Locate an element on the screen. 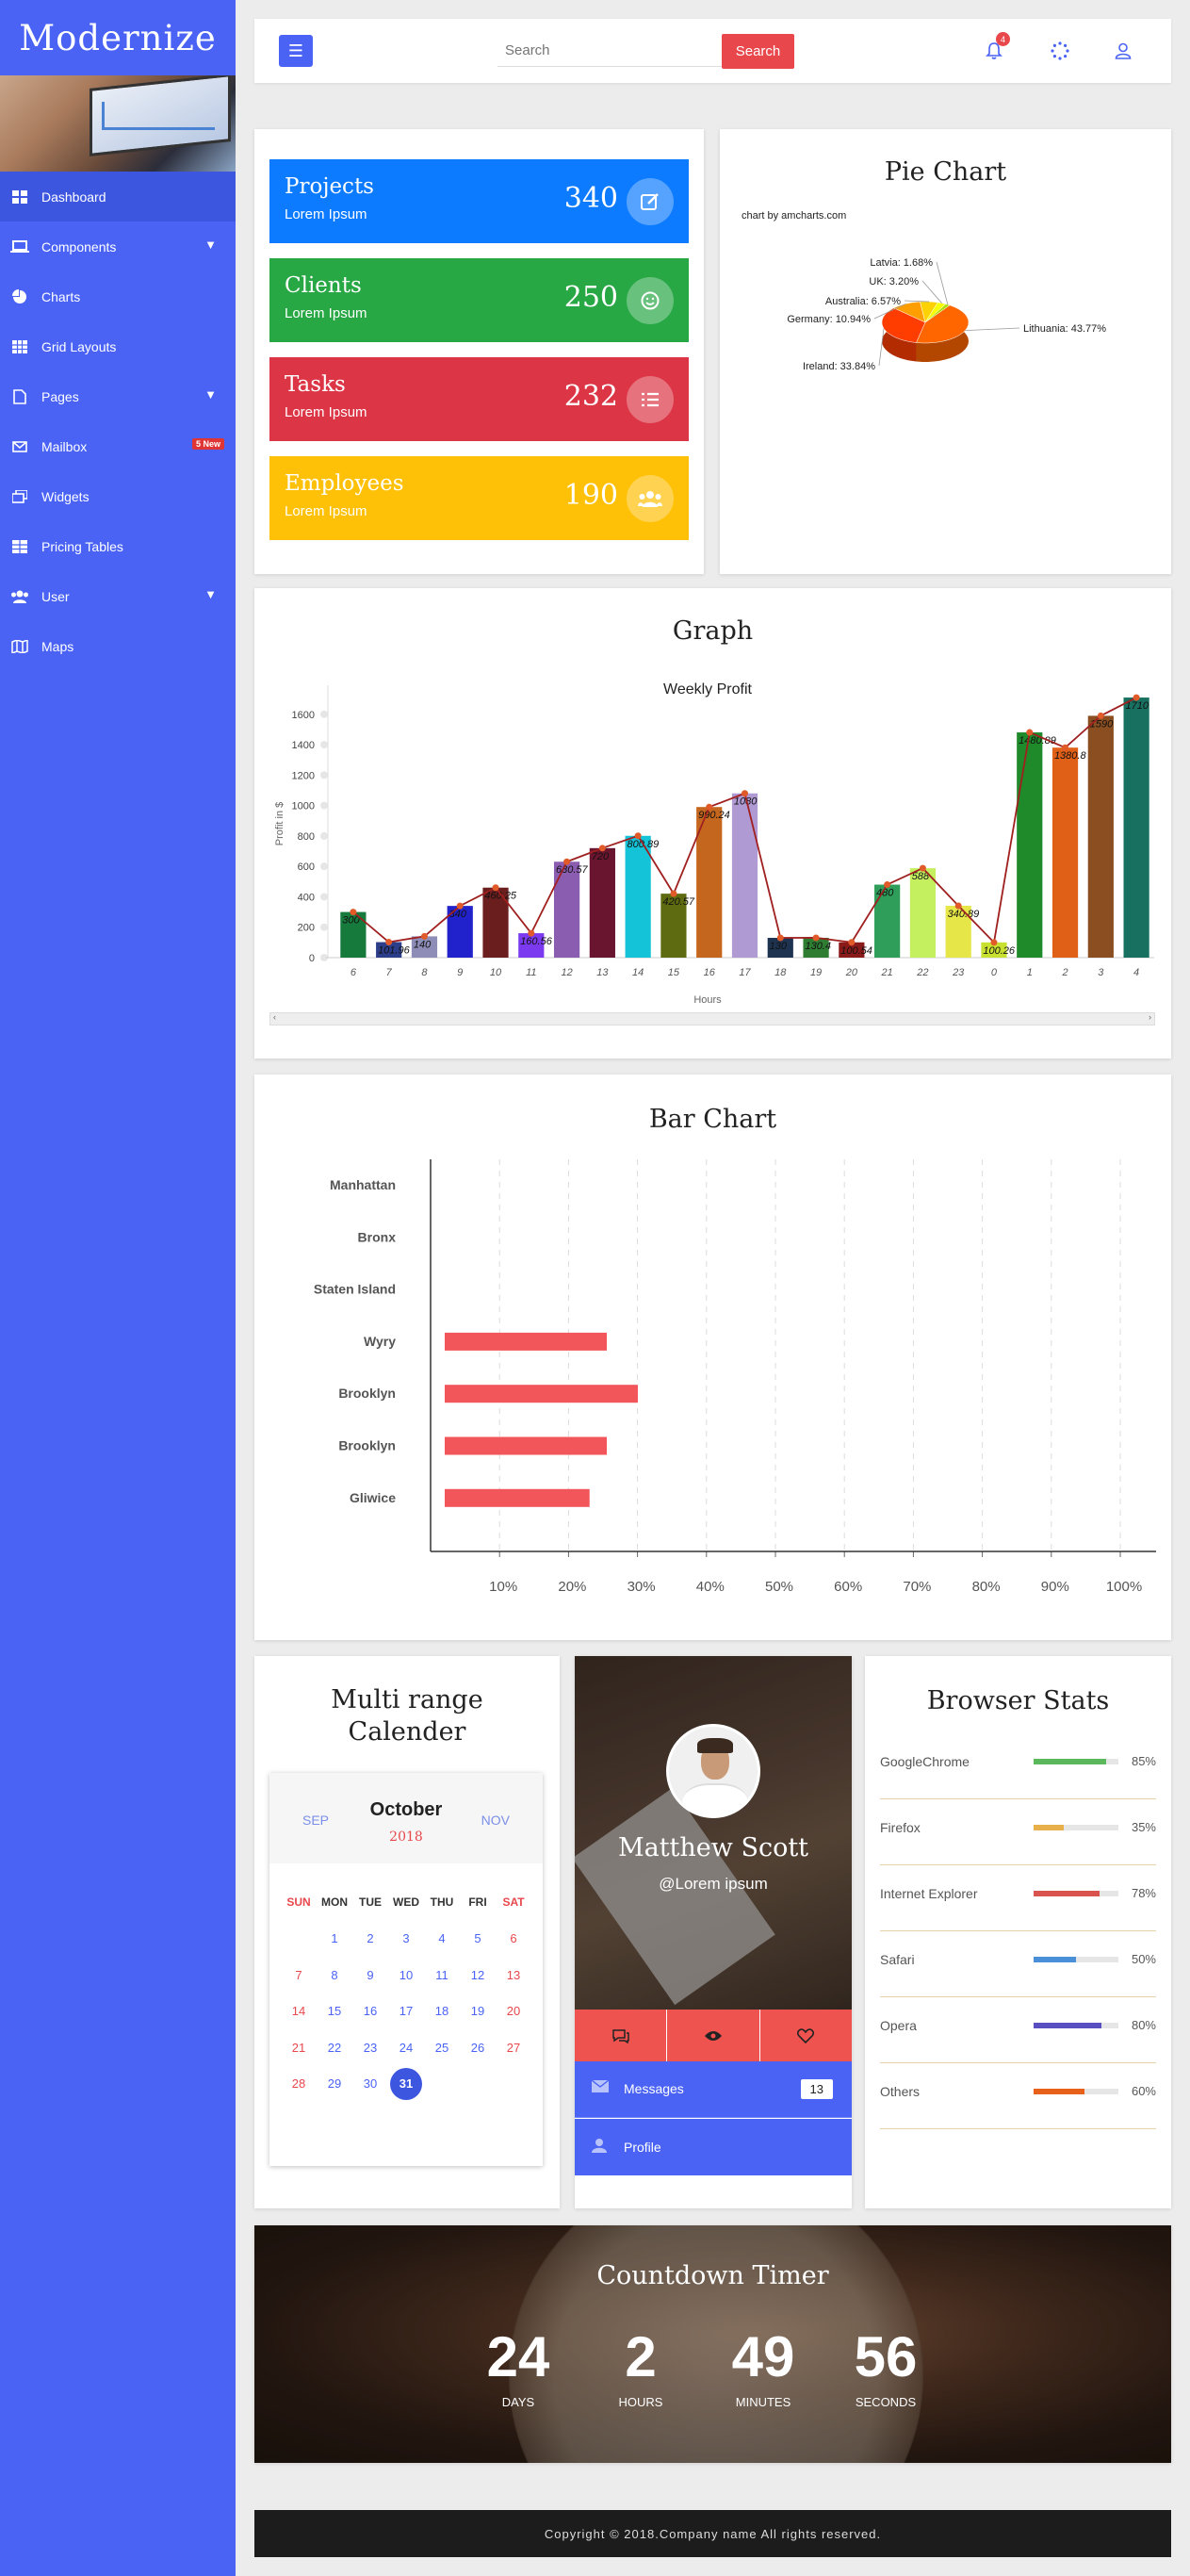 Image resolution: width=1190 pixels, height=2576 pixels. stat-value: 232 is located at coordinates (590, 396).